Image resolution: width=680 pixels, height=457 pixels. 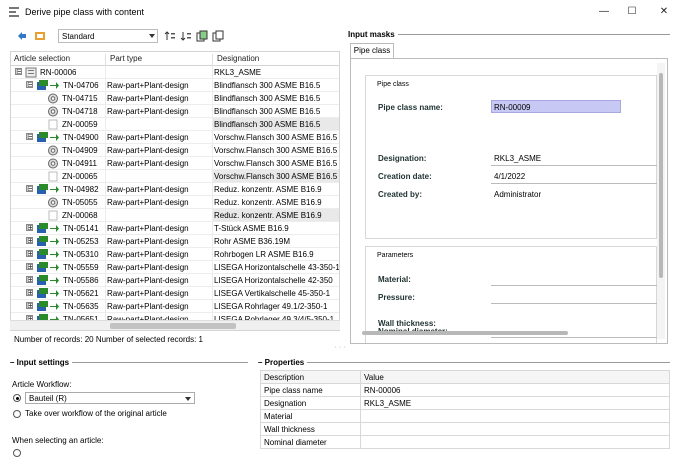 What do you see at coordinates (407, 323) in the screenshot?
I see `wall-thickness-label: Wall thickness:` at bounding box center [407, 323].